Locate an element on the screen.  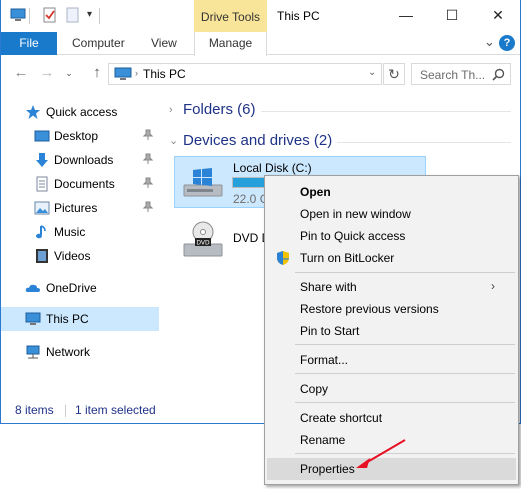
menu-item-restore-previous-versions: Restore previous versions is located at coordinates (391, 309).